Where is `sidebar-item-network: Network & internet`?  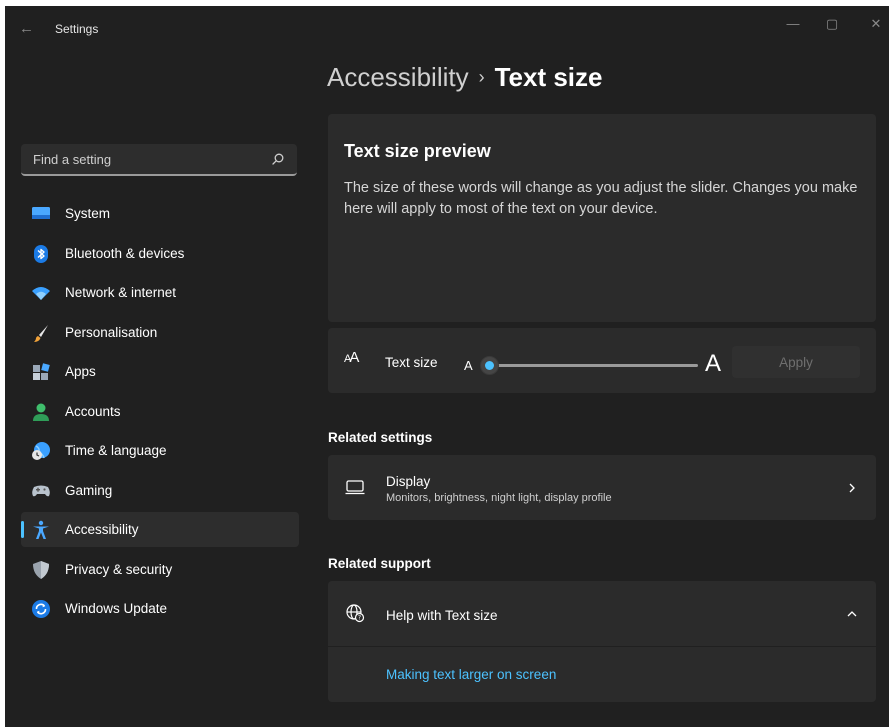 sidebar-item-network: Network & internet is located at coordinates (160, 292).